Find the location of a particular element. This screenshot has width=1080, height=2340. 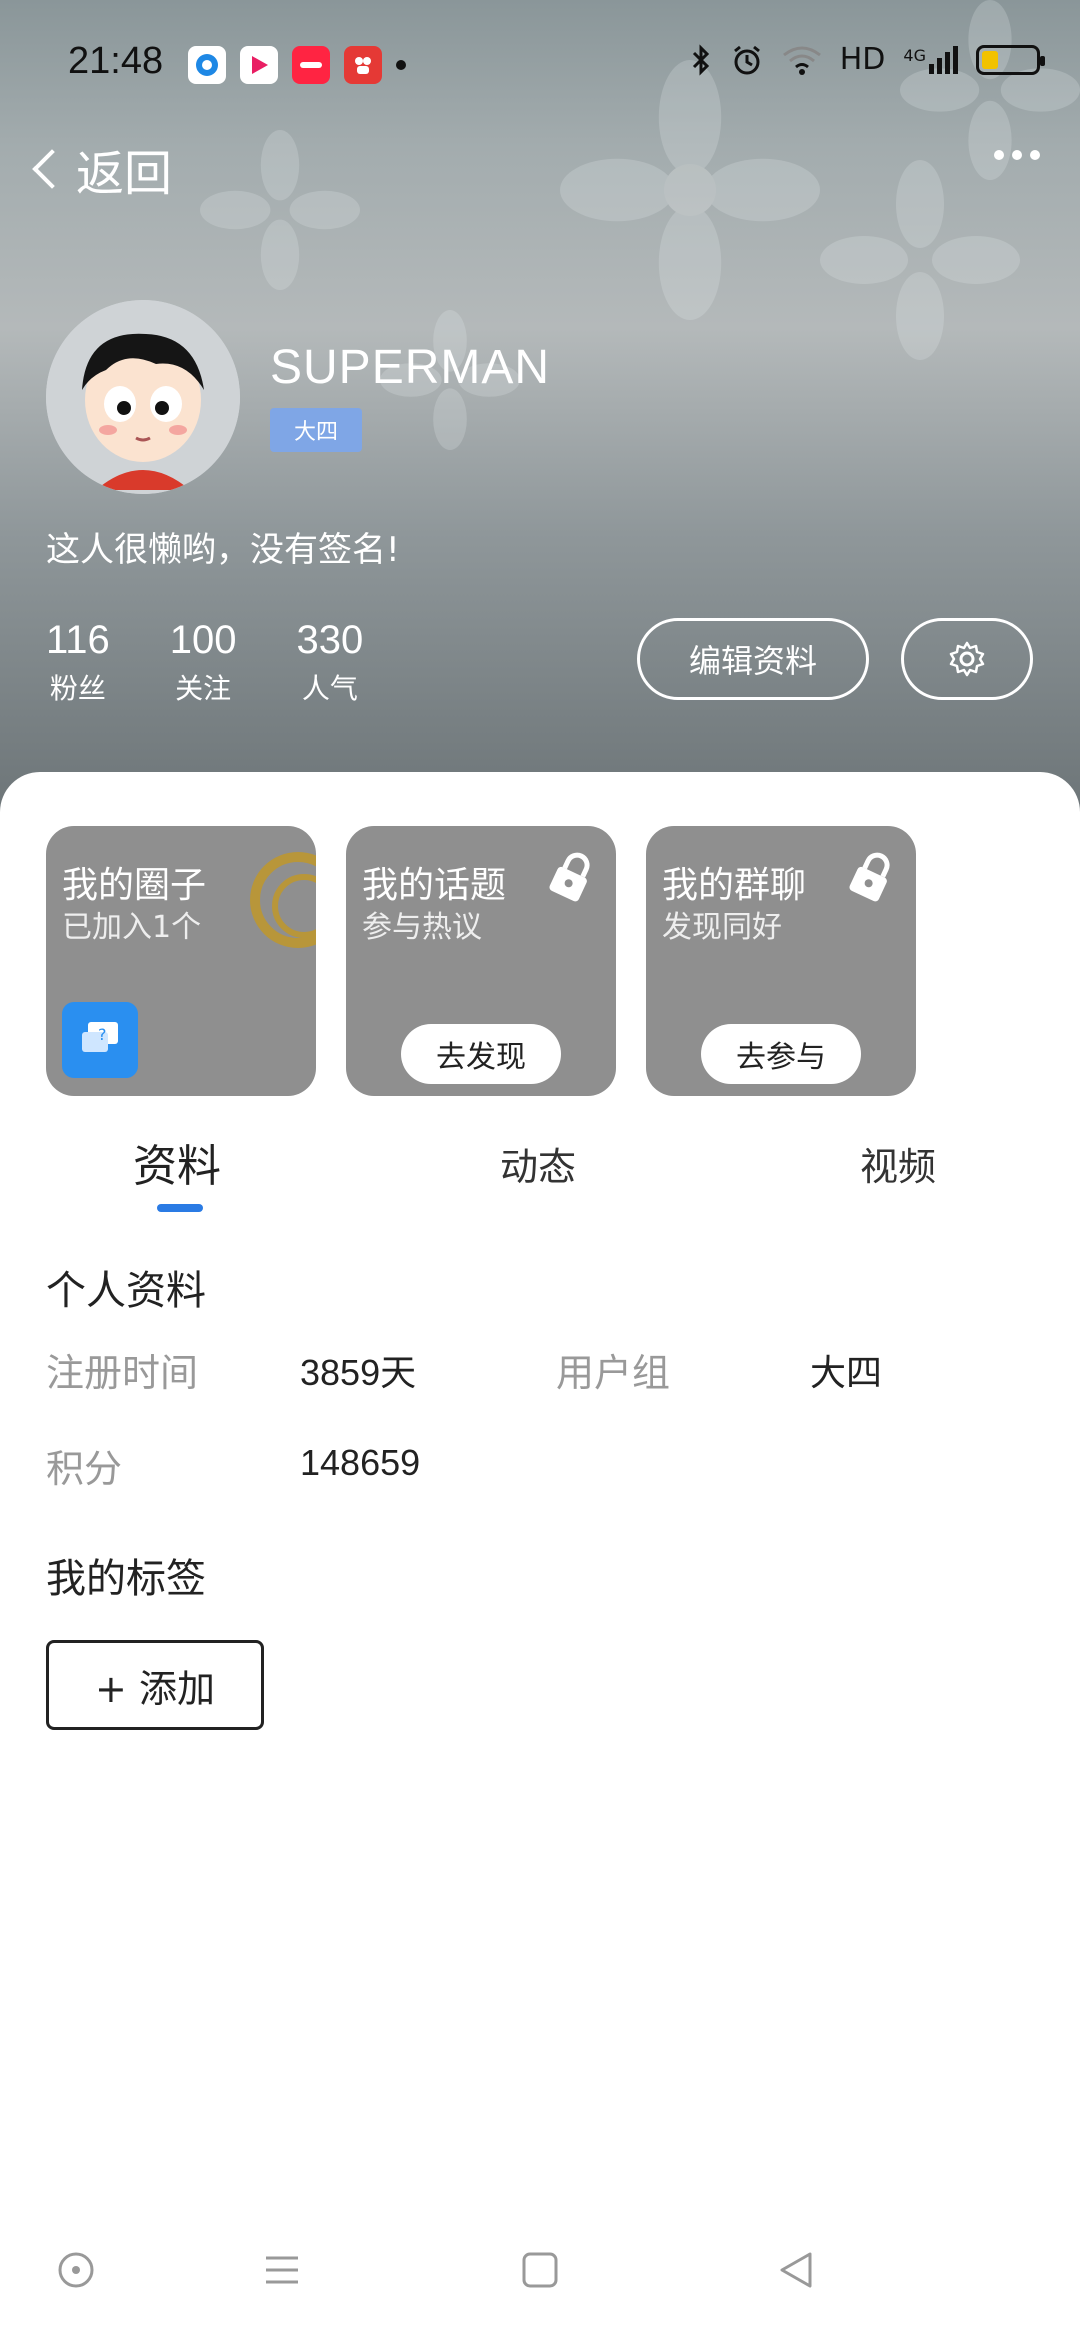

app-notification-icon is located at coordinates (207, 65).